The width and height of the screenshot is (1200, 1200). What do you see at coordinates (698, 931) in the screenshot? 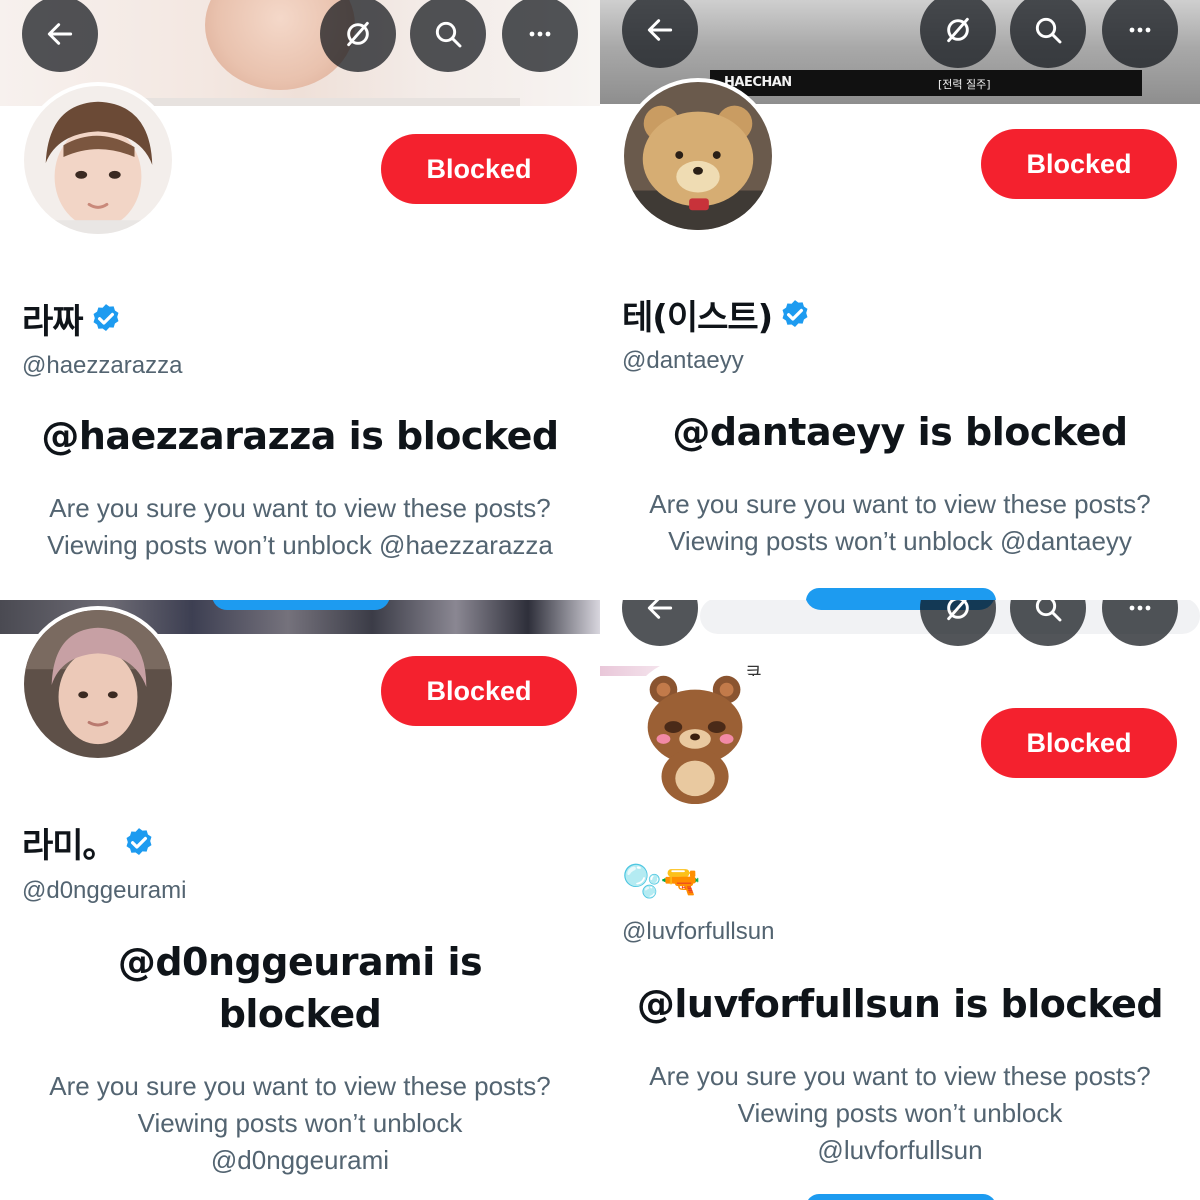
I see `profile-handle: @luvforfullsun` at bounding box center [698, 931].